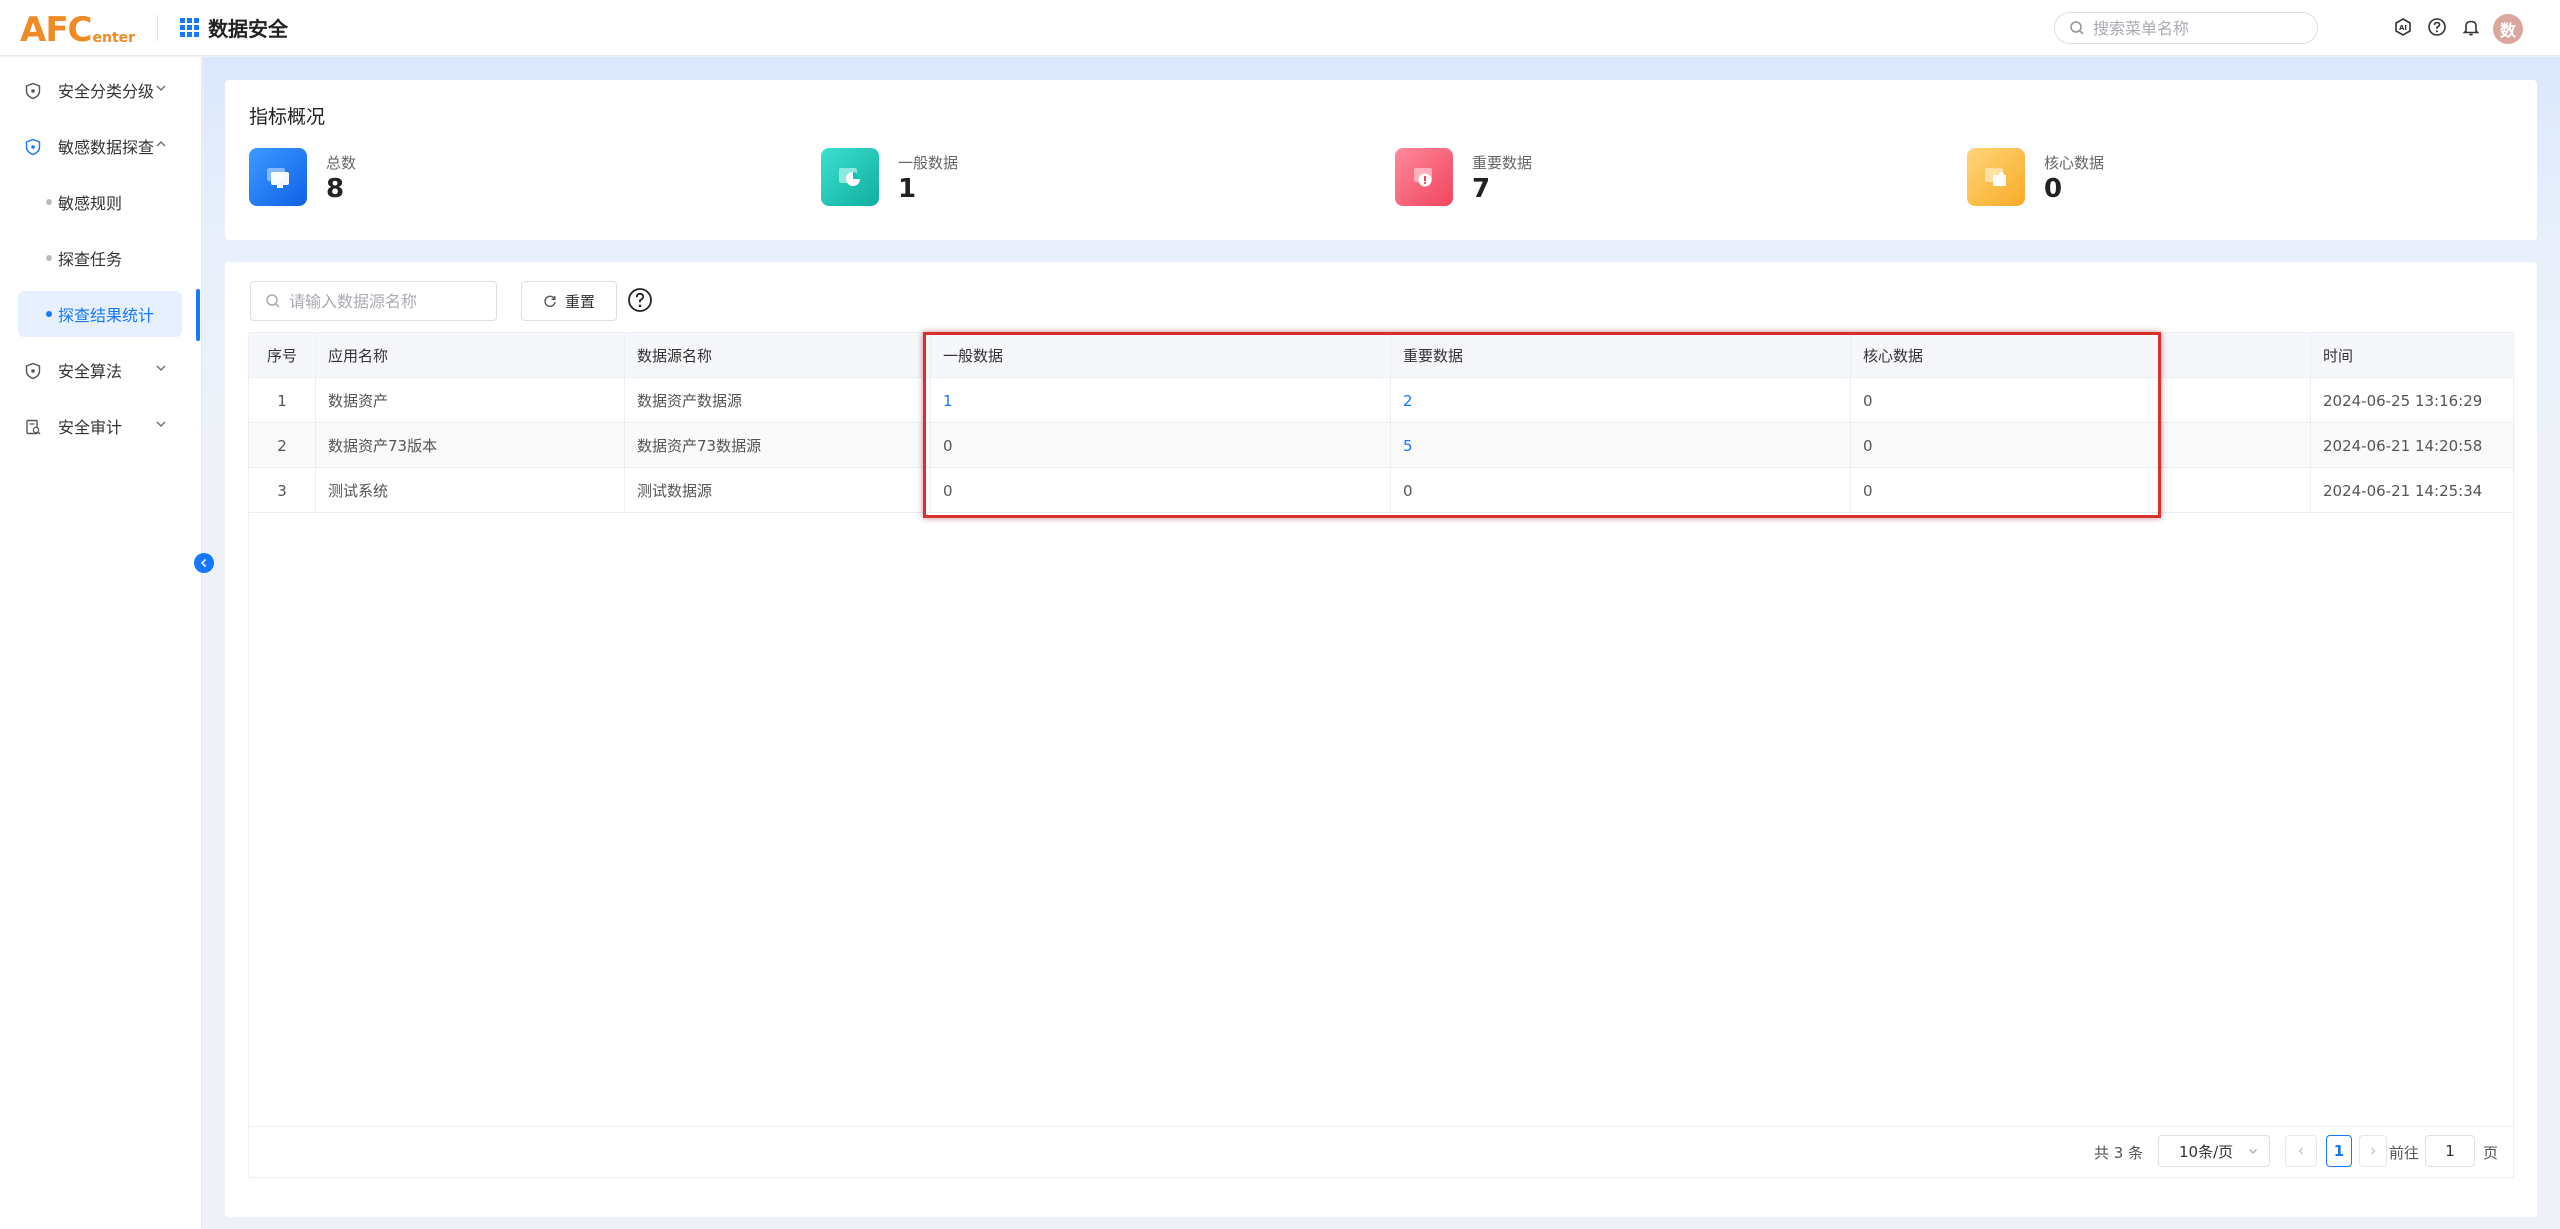  I want to click on stat-label: 一般数据, so click(928, 163).